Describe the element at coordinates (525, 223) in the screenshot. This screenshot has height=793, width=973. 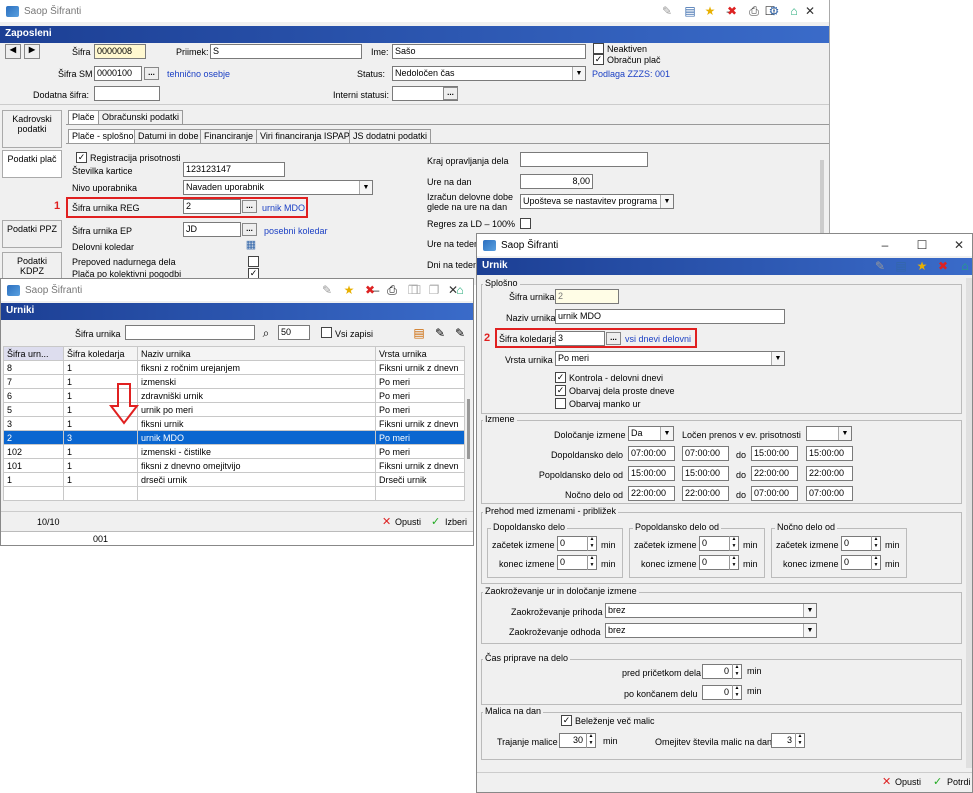
I see `regres-checkbox` at that location.